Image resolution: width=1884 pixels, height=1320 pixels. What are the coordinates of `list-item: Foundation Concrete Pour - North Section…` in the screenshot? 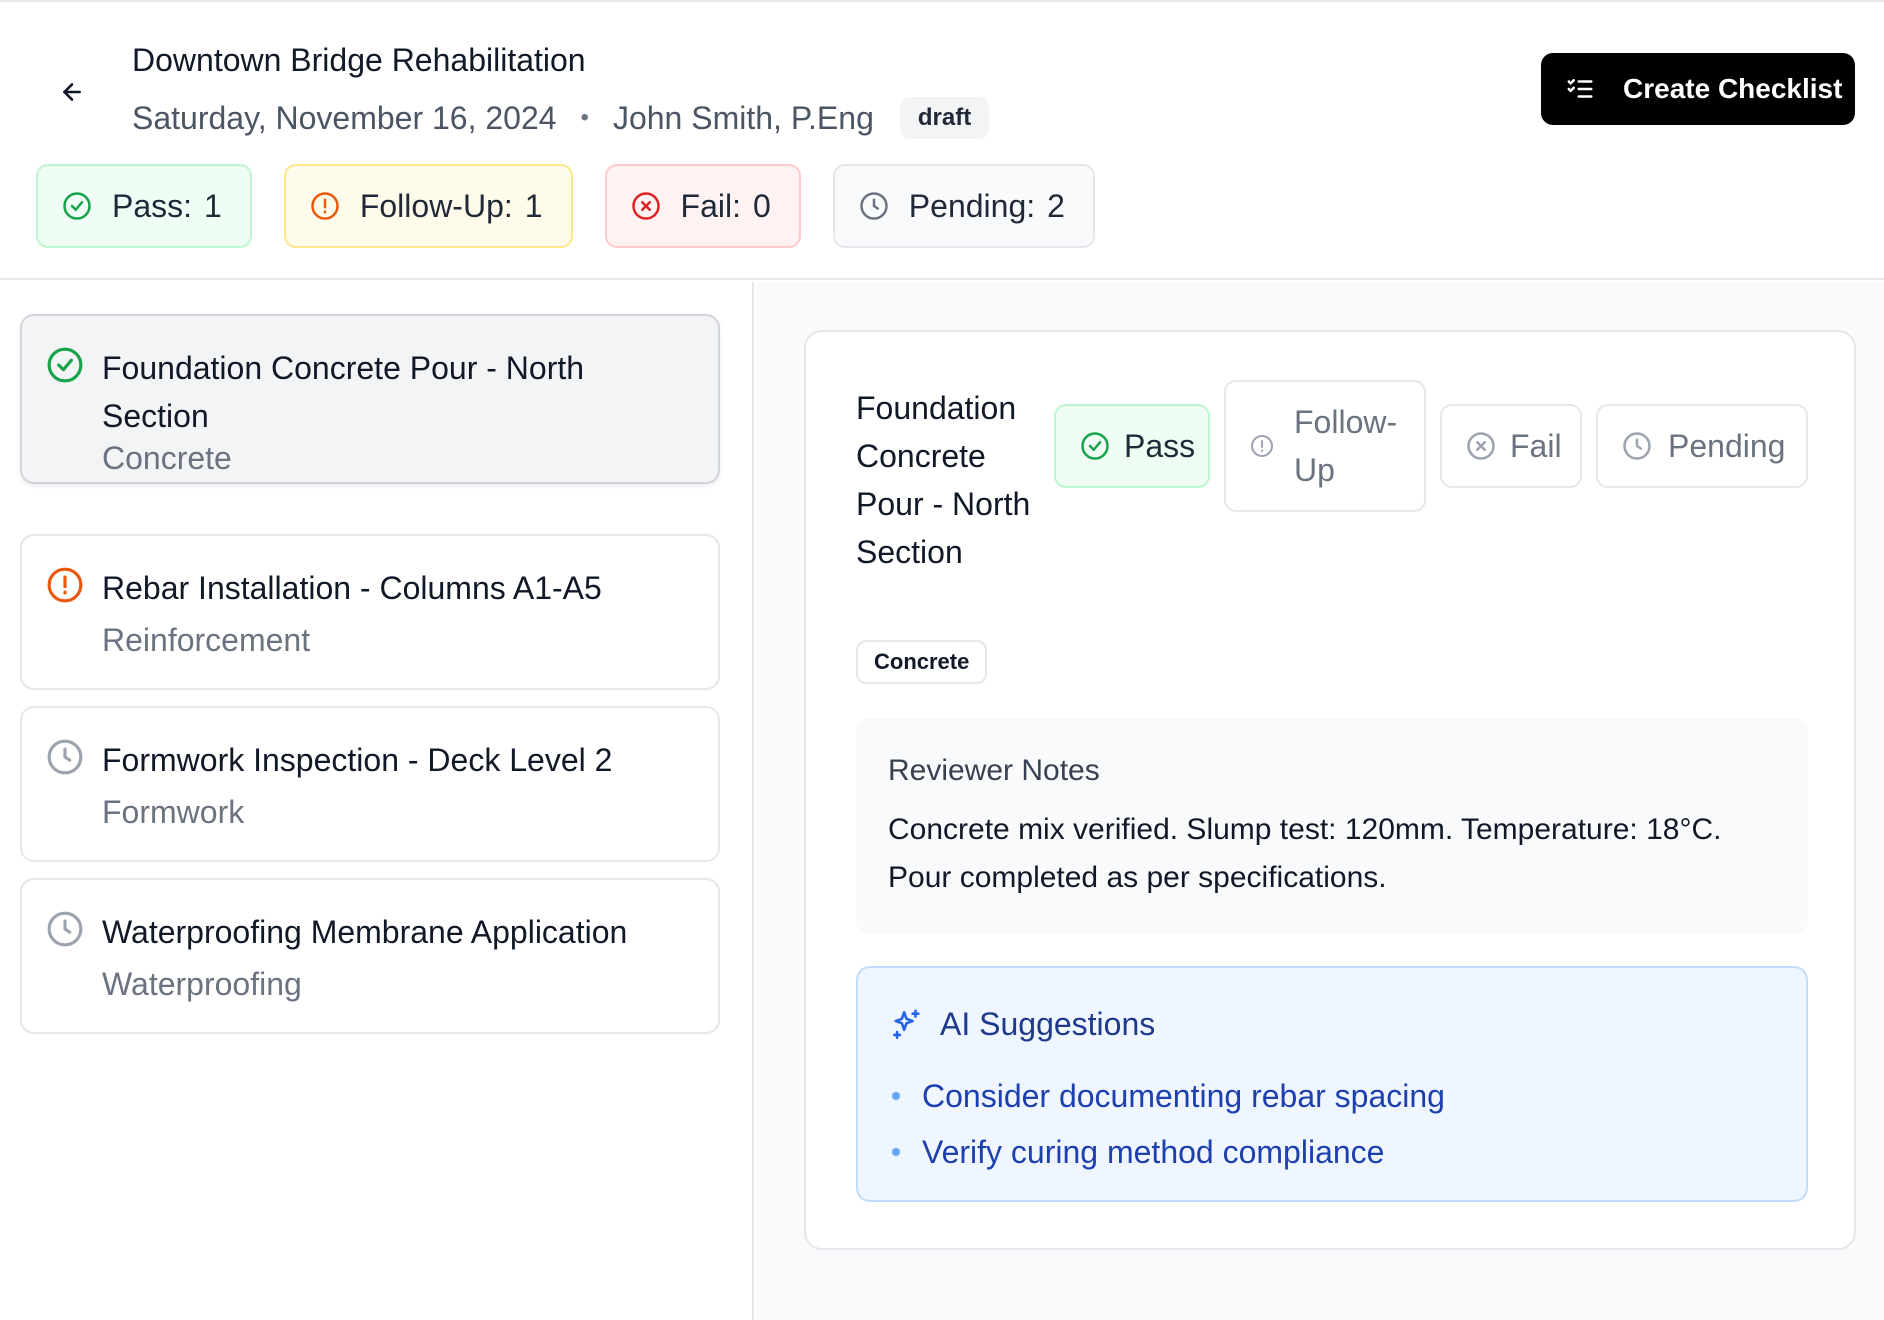 It's located at (370, 399).